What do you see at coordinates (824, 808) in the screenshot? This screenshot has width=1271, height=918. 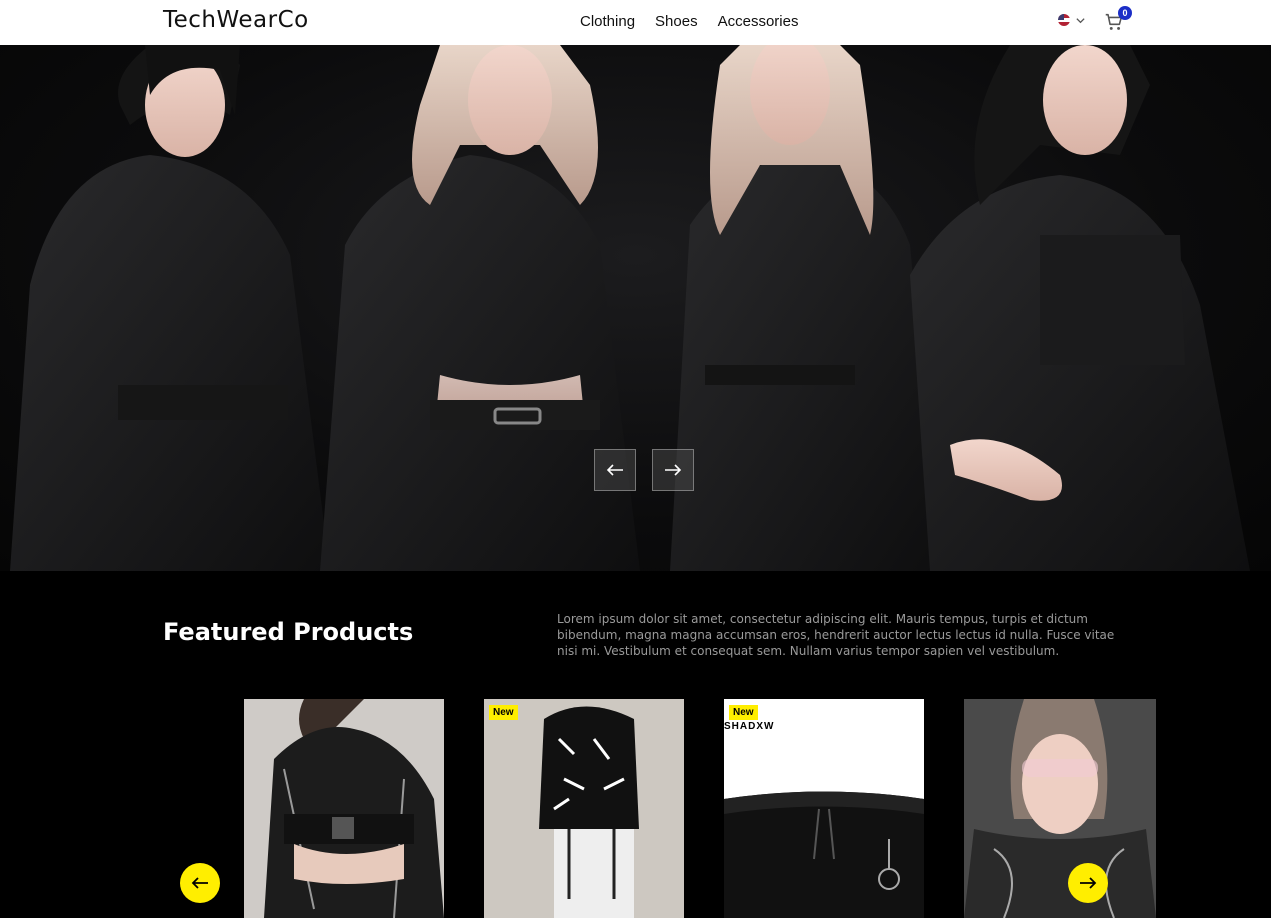 I see `product-card: New SHADXW` at bounding box center [824, 808].